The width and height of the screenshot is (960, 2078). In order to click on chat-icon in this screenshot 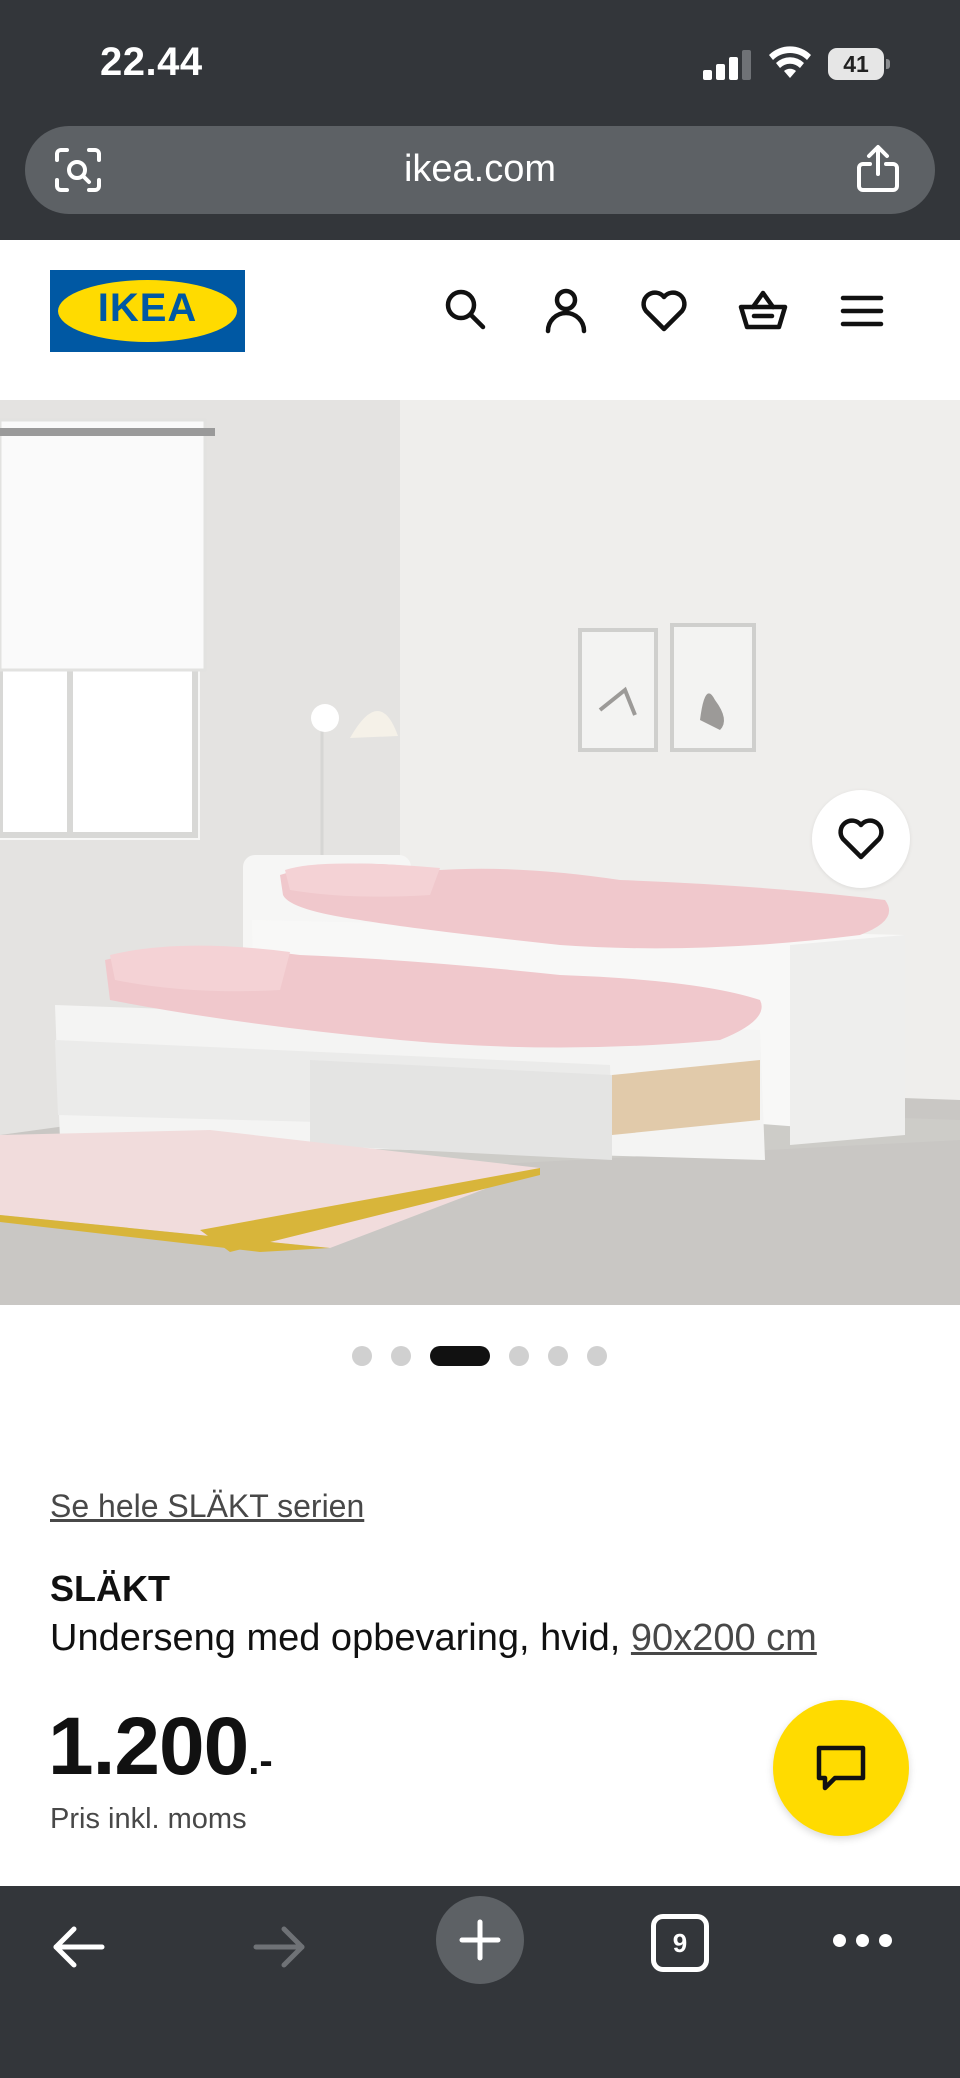, I will do `click(841, 1768)`.